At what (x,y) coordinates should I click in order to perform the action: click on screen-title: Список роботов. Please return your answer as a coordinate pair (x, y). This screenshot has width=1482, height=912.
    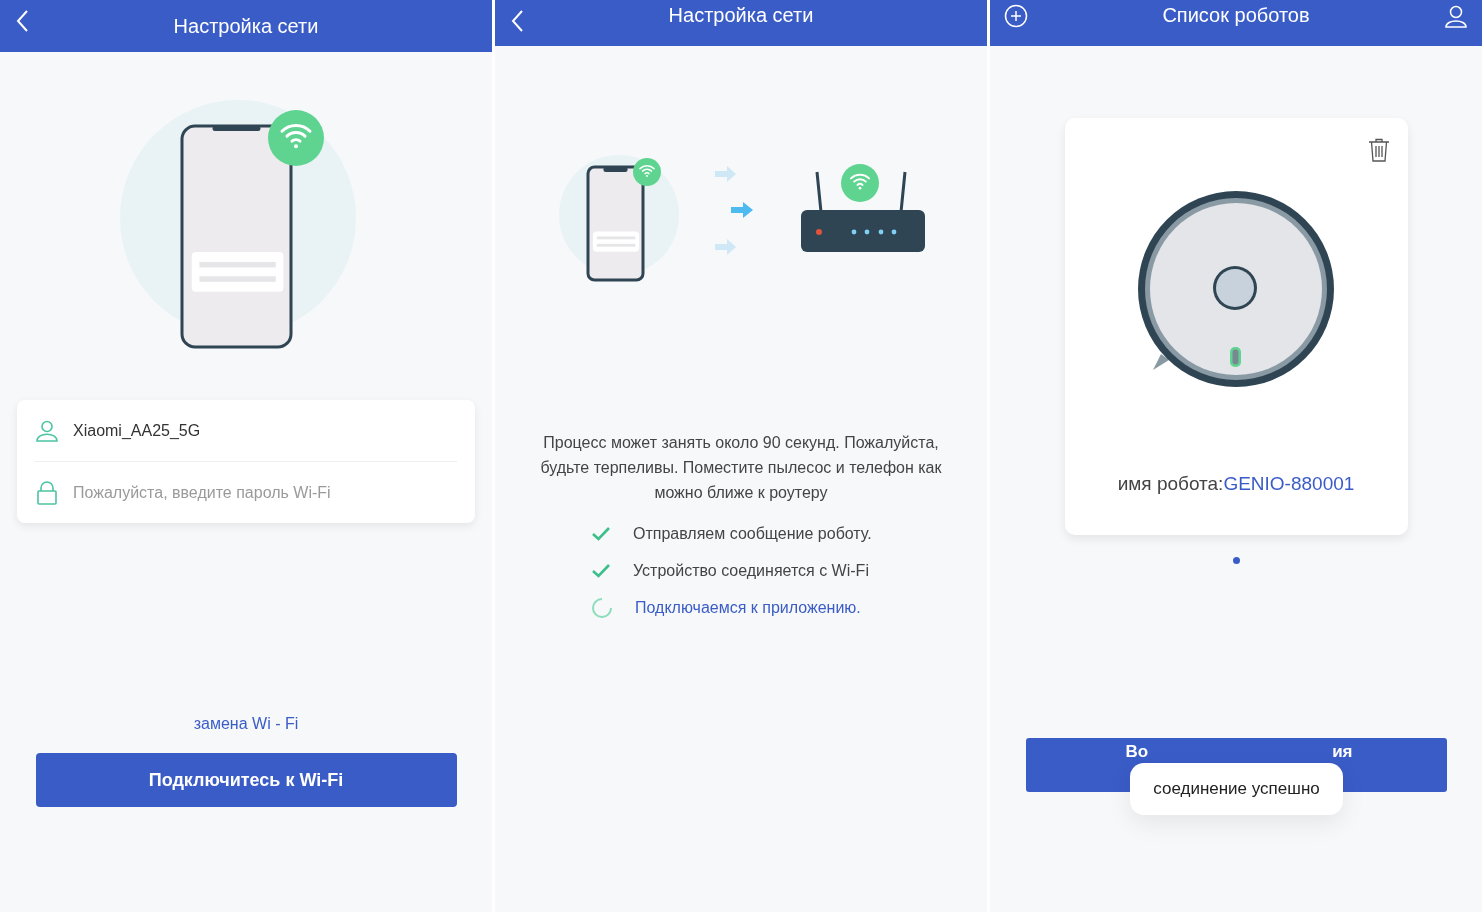
    Looking at the image, I should click on (1236, 15).